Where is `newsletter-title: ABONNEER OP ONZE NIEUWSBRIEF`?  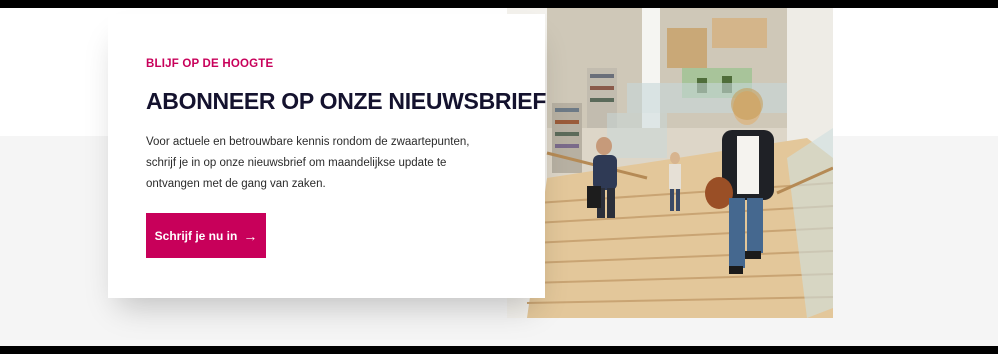
newsletter-title: ABONNEER OP ONZE NIEUWSBRIEF is located at coordinates (346, 101).